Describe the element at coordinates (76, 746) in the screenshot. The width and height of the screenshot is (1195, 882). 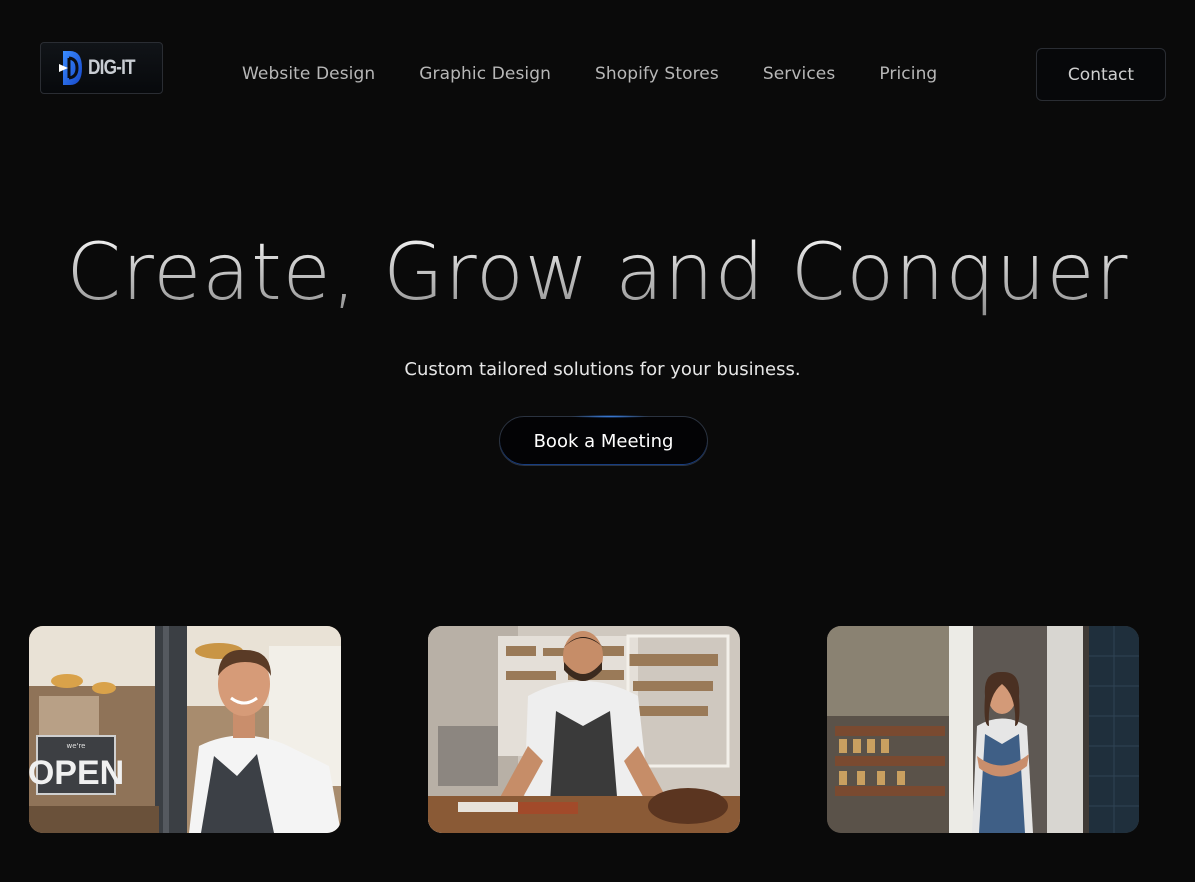
I see `sign-small-text: we're` at that location.